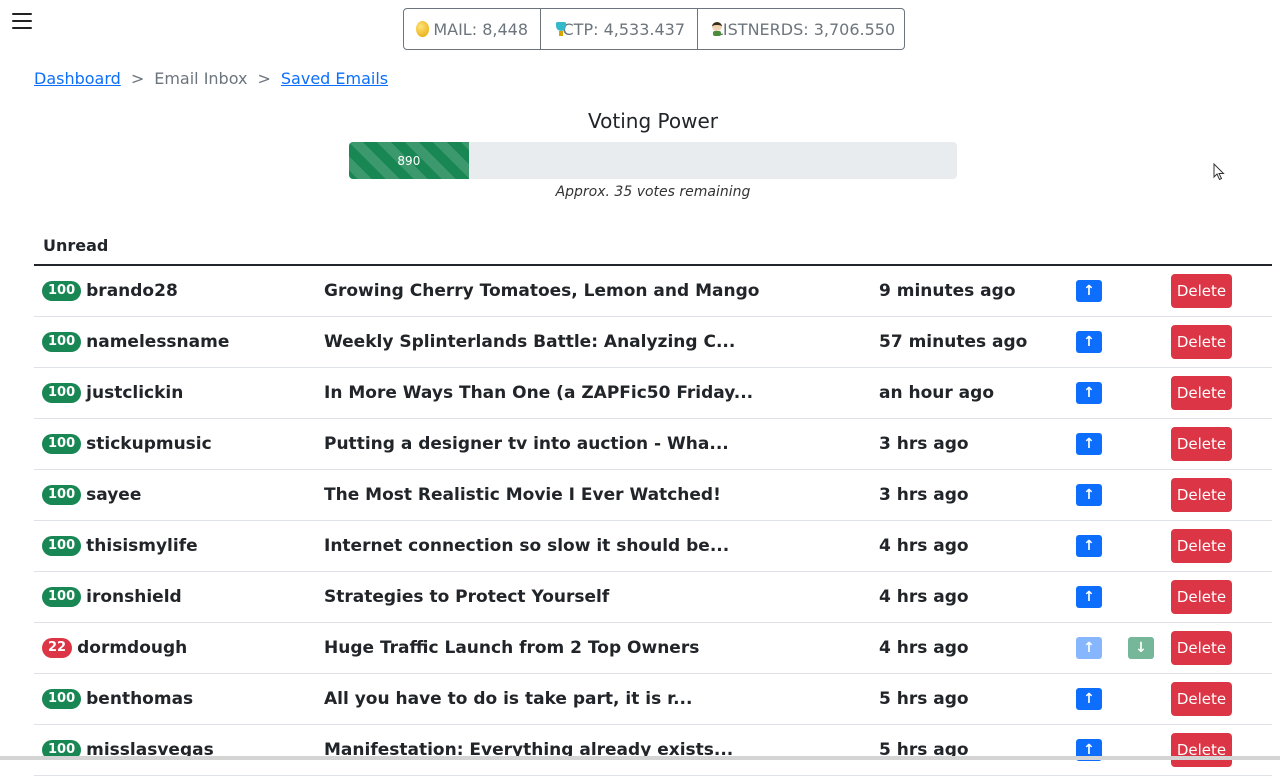 The height and width of the screenshot is (776, 1280). What do you see at coordinates (653, 121) in the screenshot?
I see `voting-power-title: Voting Power` at bounding box center [653, 121].